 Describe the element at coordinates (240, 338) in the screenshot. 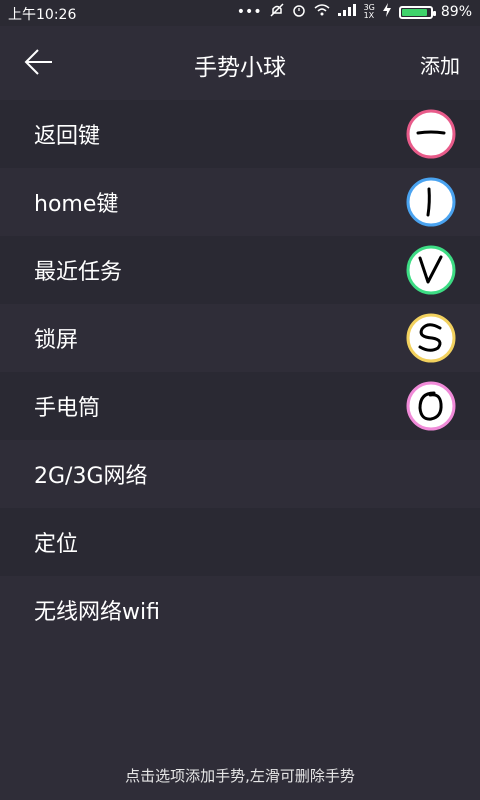

I see `list-item-lock-screen: 锁屏` at that location.